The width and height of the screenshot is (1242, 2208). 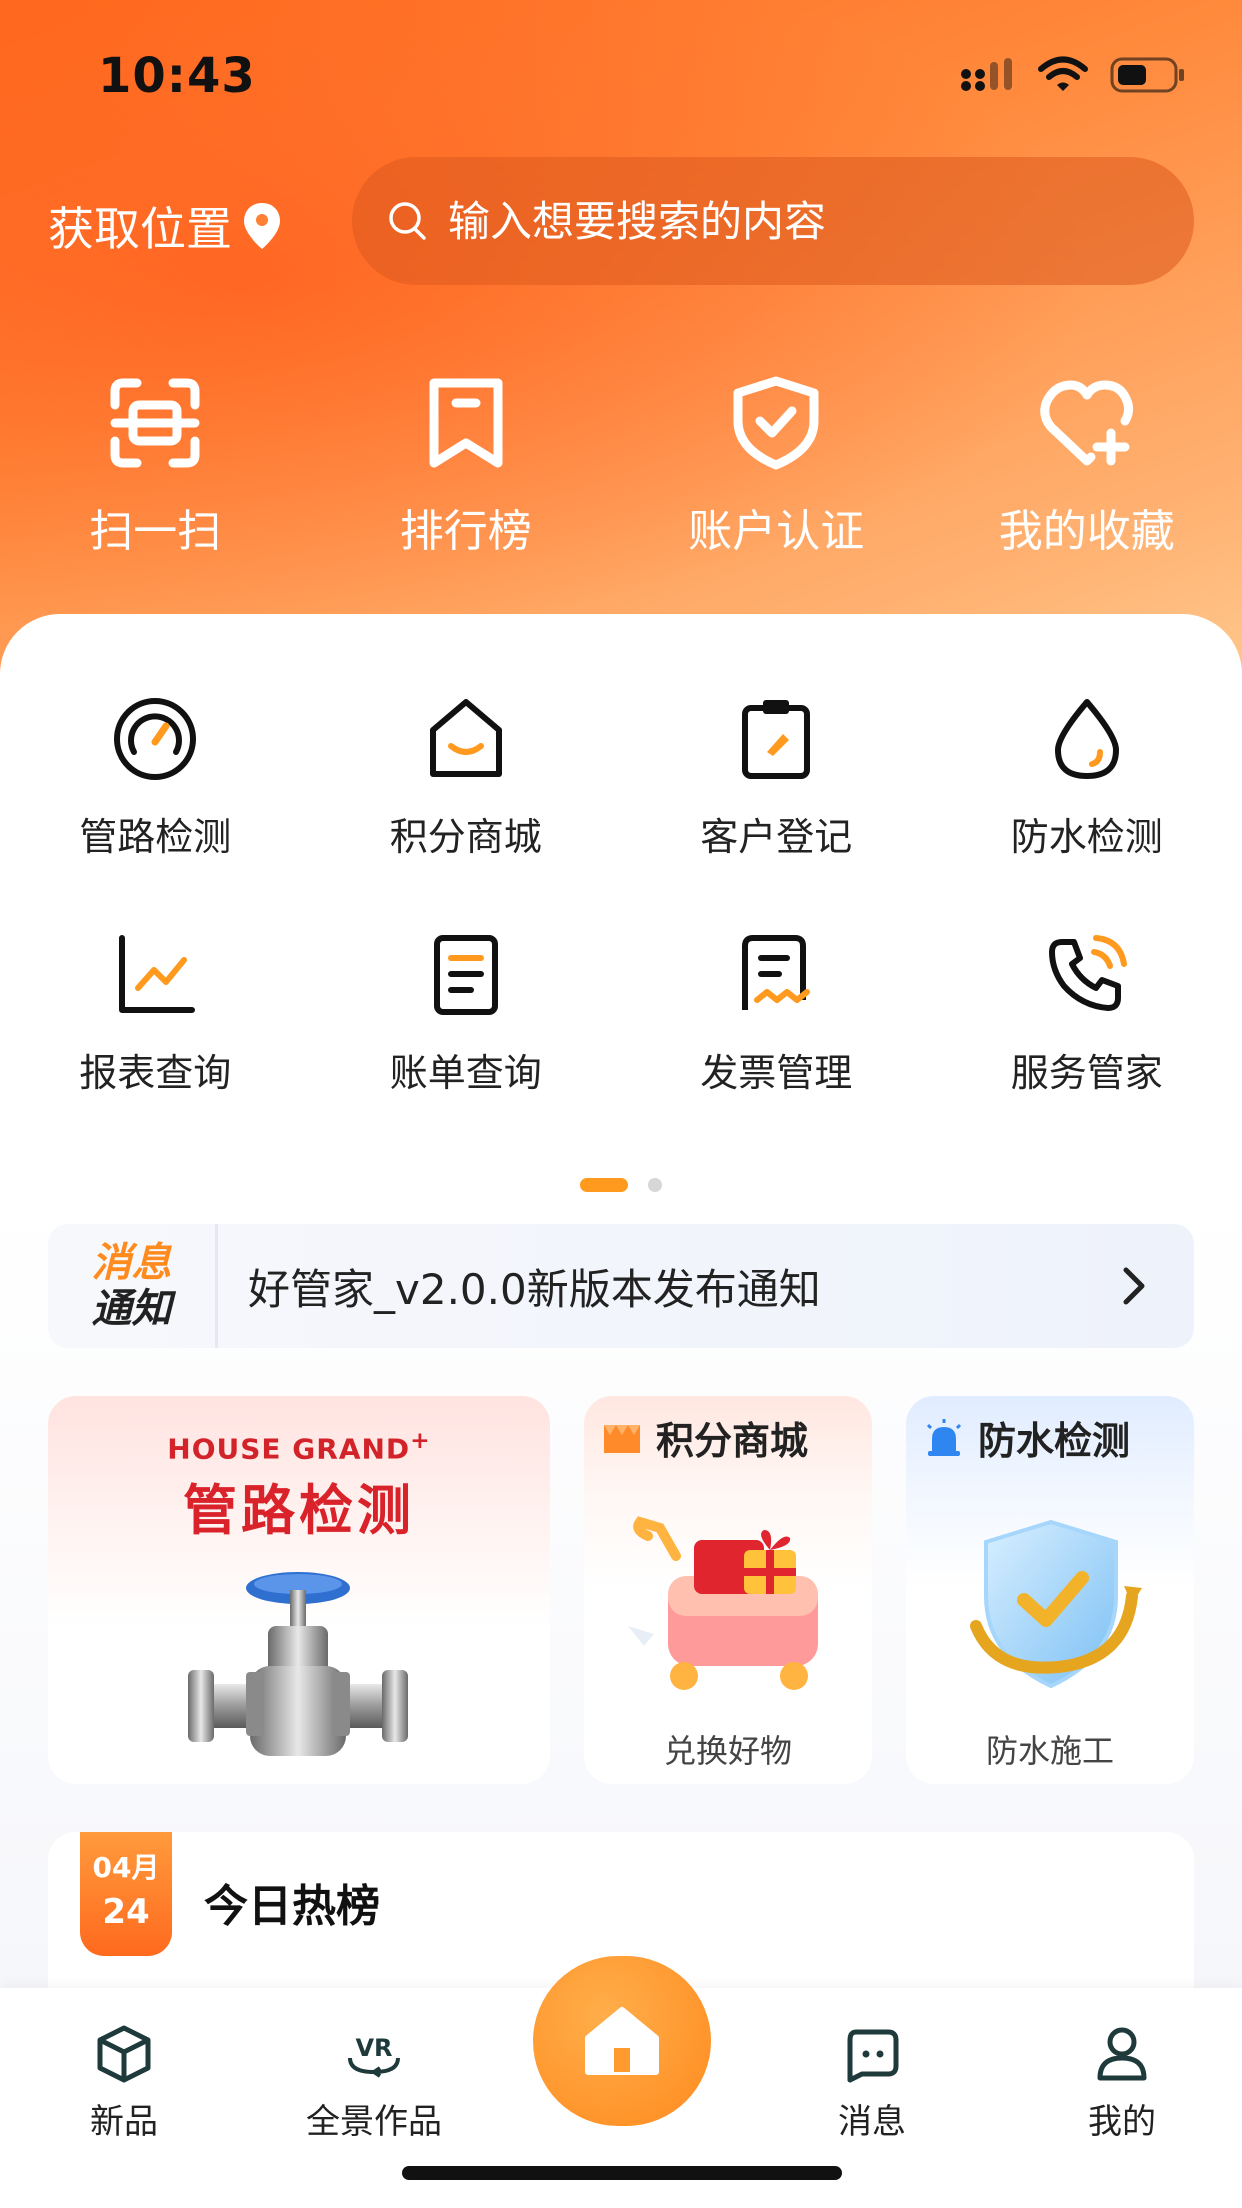 I want to click on cube-icon, so click(x=124, y=2054).